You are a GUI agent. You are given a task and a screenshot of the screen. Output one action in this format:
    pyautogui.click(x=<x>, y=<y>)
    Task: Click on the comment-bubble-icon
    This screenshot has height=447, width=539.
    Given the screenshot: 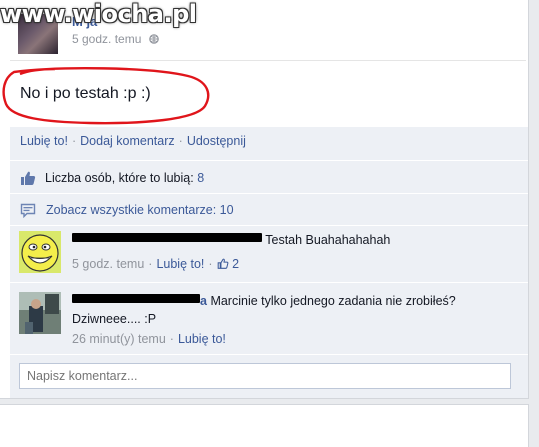 What is the action you would take?
    pyautogui.click(x=28, y=212)
    